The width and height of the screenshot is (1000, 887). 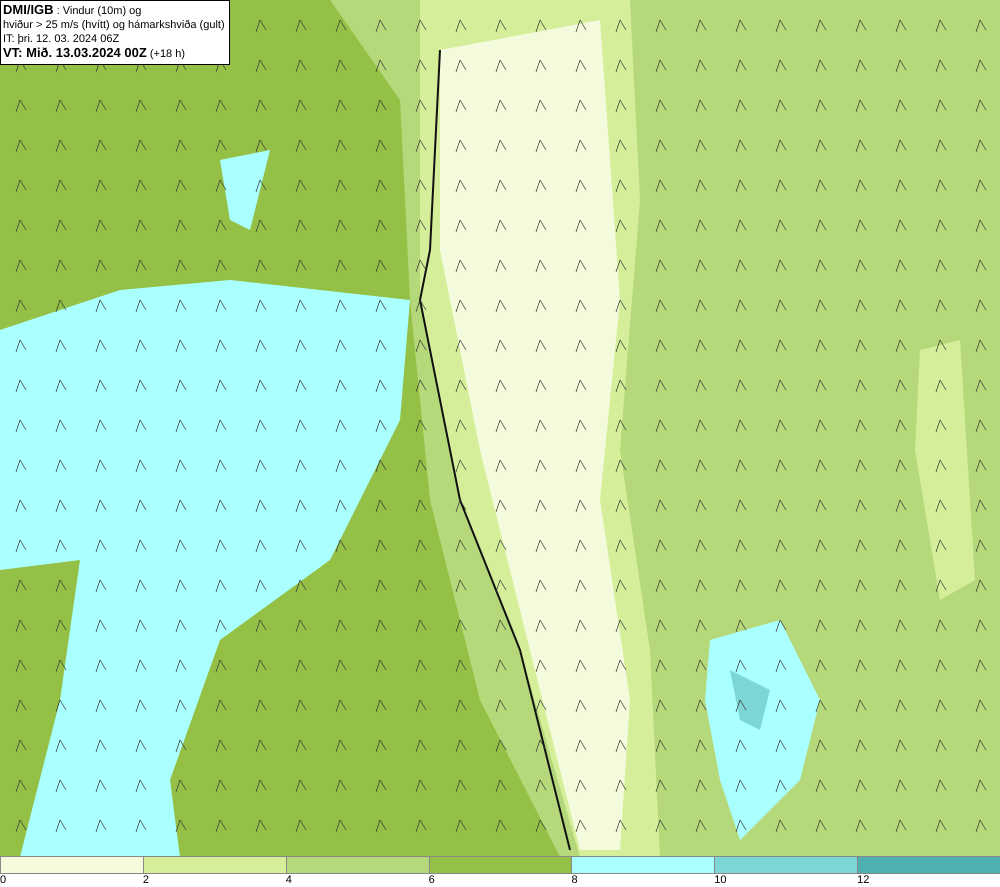 I want to click on scale-label: 2, so click(x=146, y=880).